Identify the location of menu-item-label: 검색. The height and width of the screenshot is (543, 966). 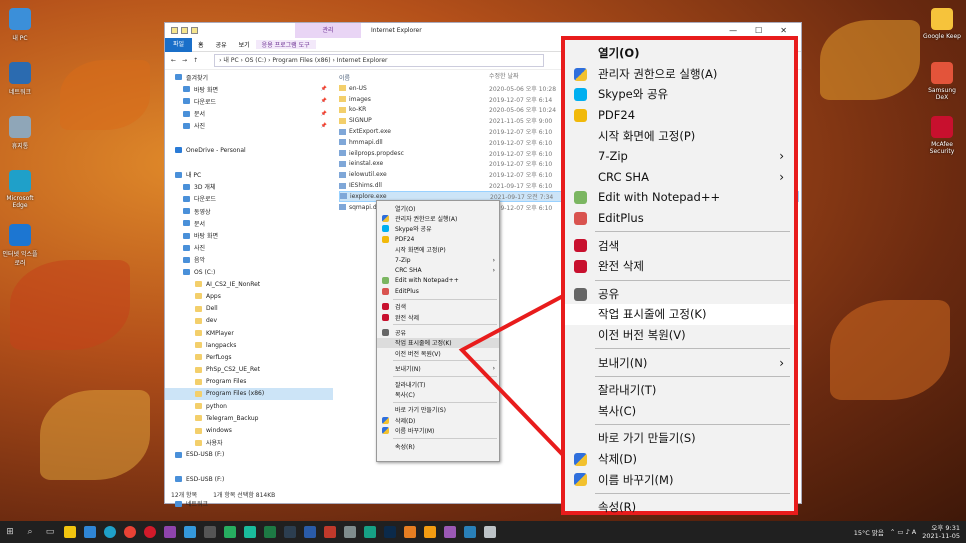
(609, 245).